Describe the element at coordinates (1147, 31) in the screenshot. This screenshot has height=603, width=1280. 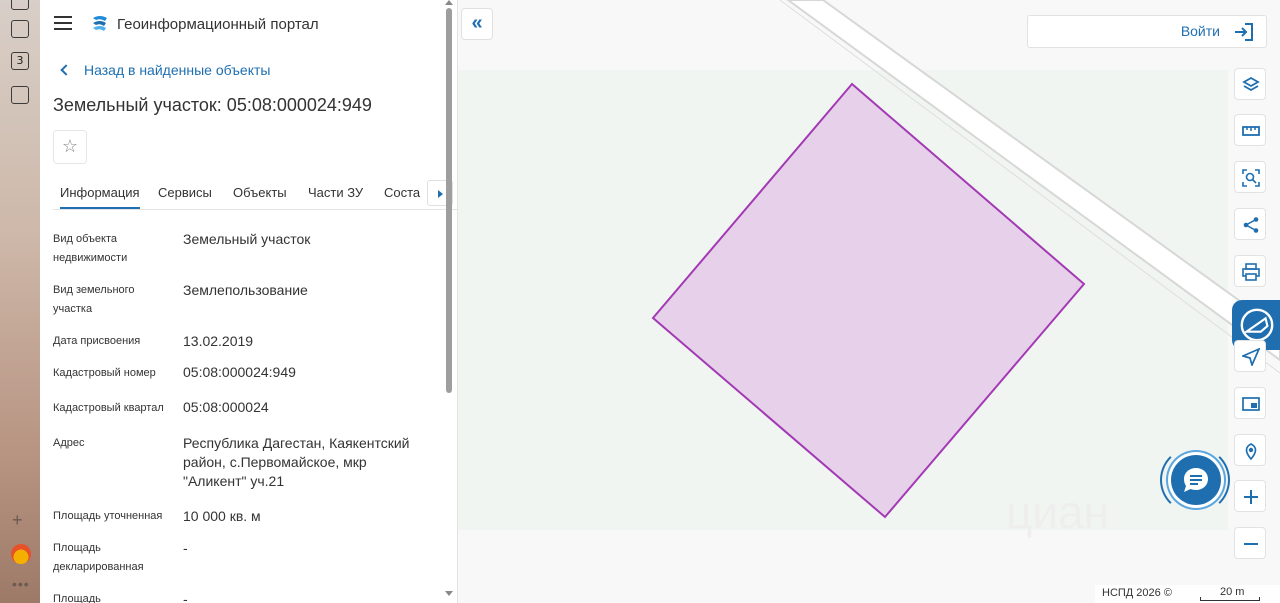
I see `login-button: Войти` at that location.